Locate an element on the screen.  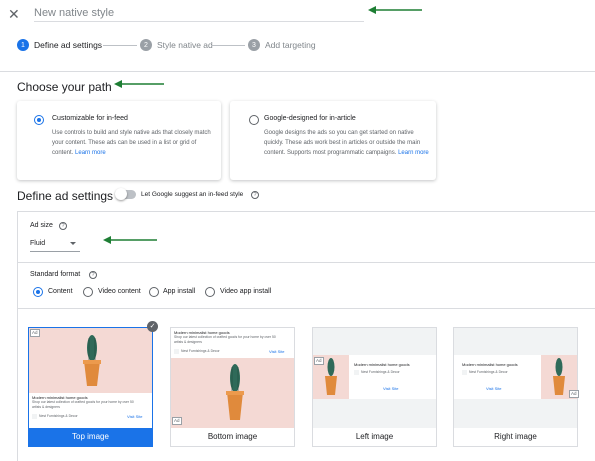
radio-video-app-install is located at coordinates (210, 292).